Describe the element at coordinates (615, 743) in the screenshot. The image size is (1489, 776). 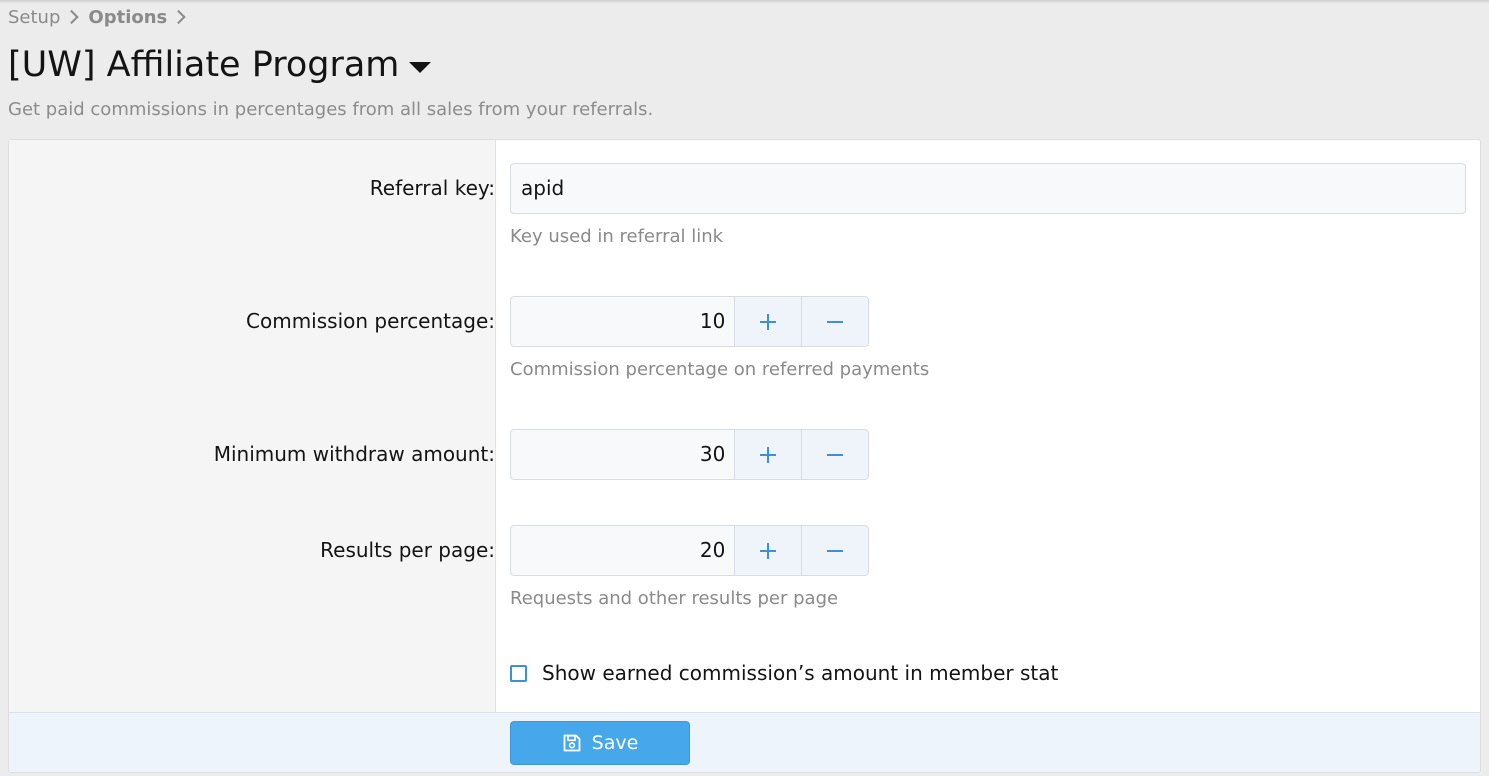
I see `save-label: Save` at that location.